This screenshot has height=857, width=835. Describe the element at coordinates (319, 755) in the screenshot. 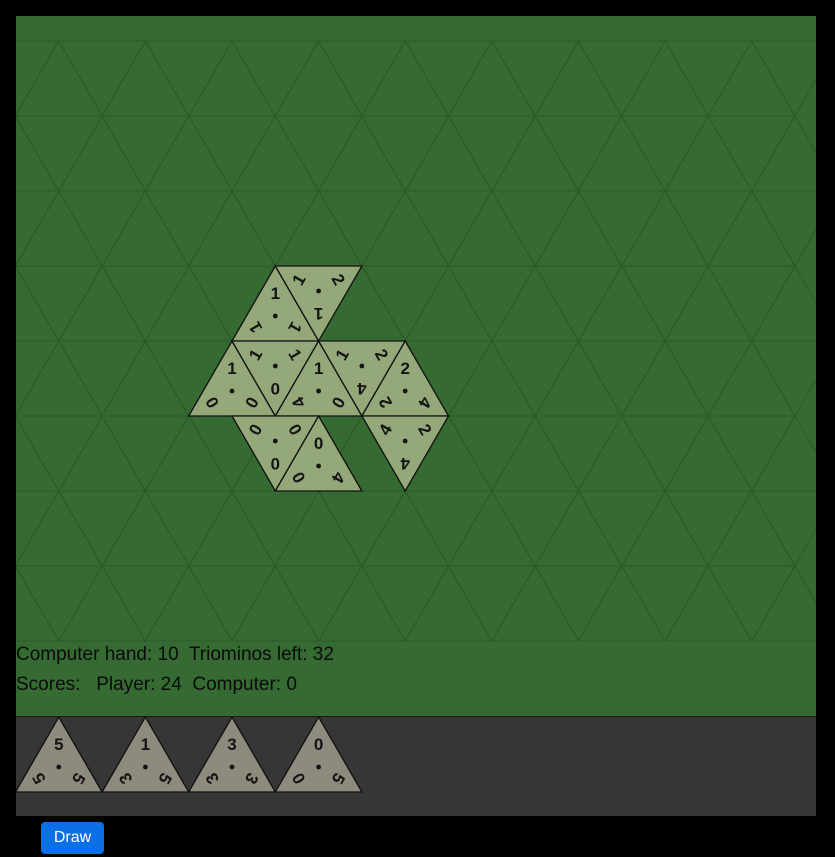

I see `hand-tile: 050` at that location.